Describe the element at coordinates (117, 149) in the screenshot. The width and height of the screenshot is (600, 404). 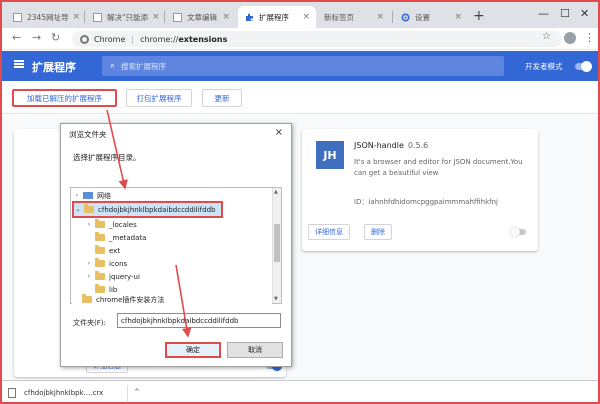
I see `arrow-to-folder` at that location.